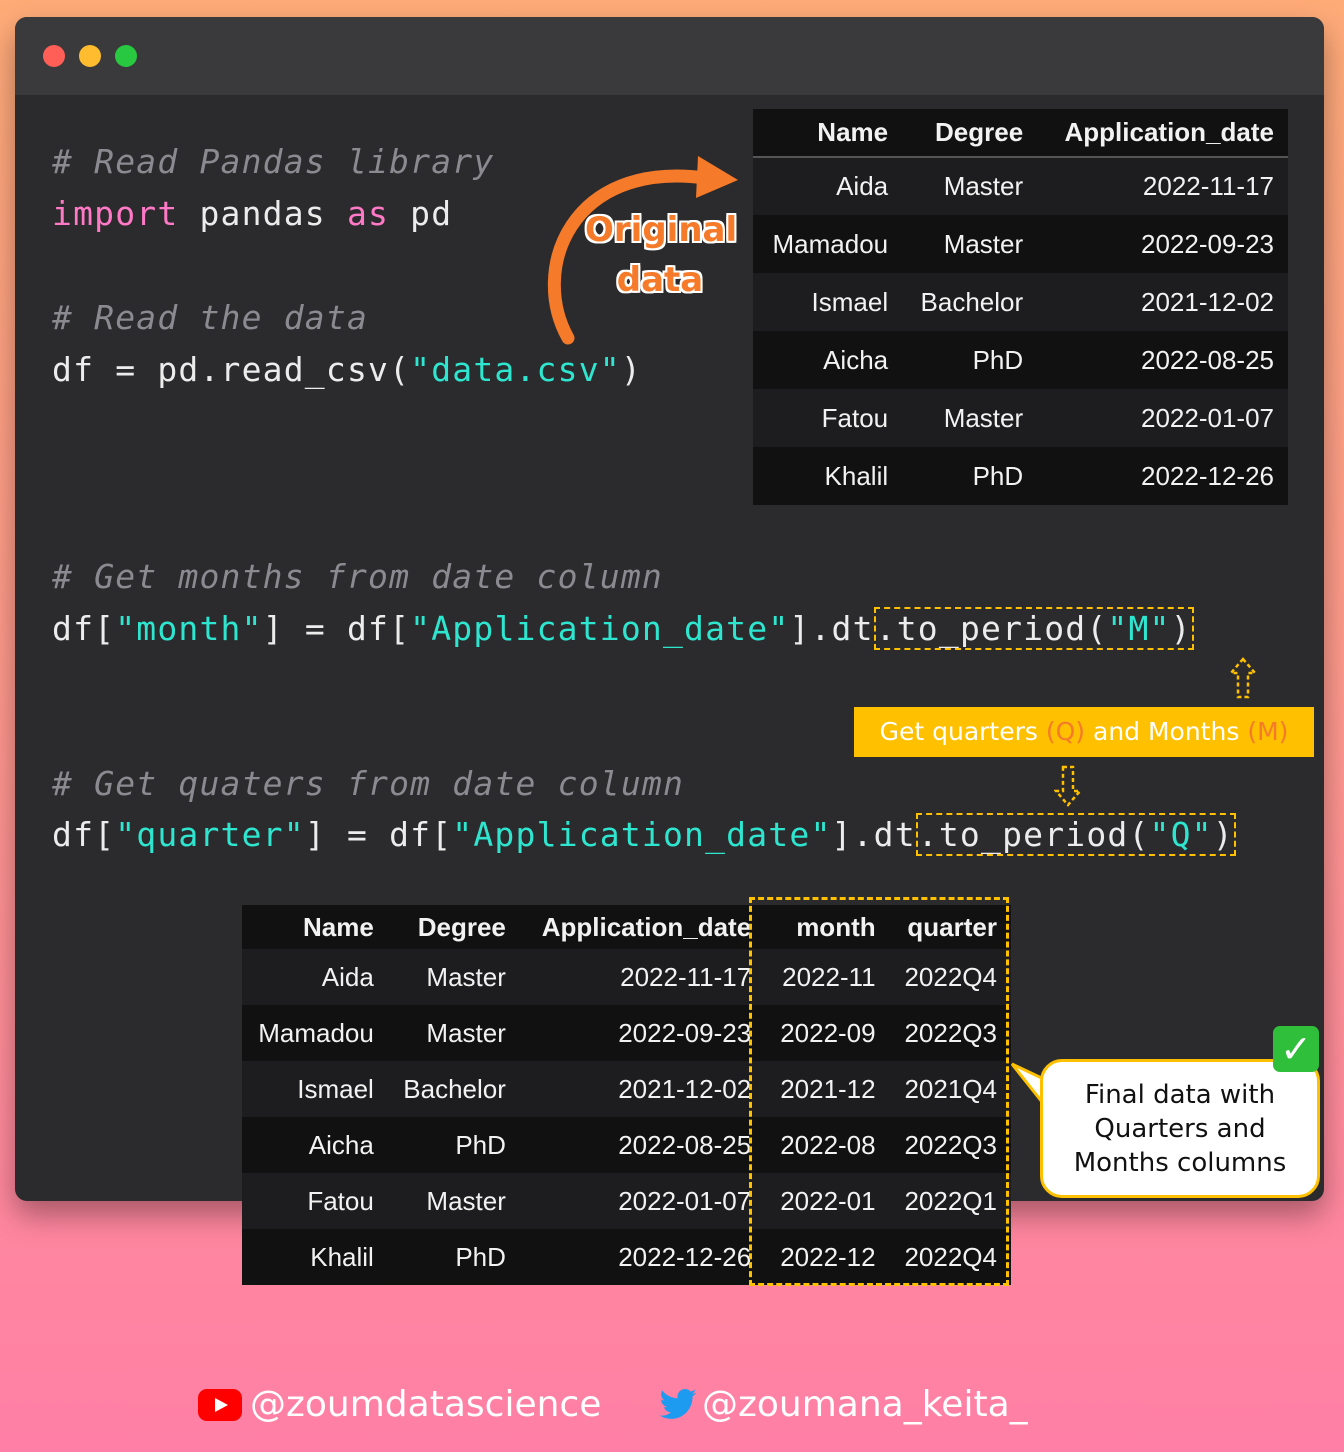  Describe the element at coordinates (1181, 834) in the screenshot. I see `quarter-period-string: "Q"` at that location.